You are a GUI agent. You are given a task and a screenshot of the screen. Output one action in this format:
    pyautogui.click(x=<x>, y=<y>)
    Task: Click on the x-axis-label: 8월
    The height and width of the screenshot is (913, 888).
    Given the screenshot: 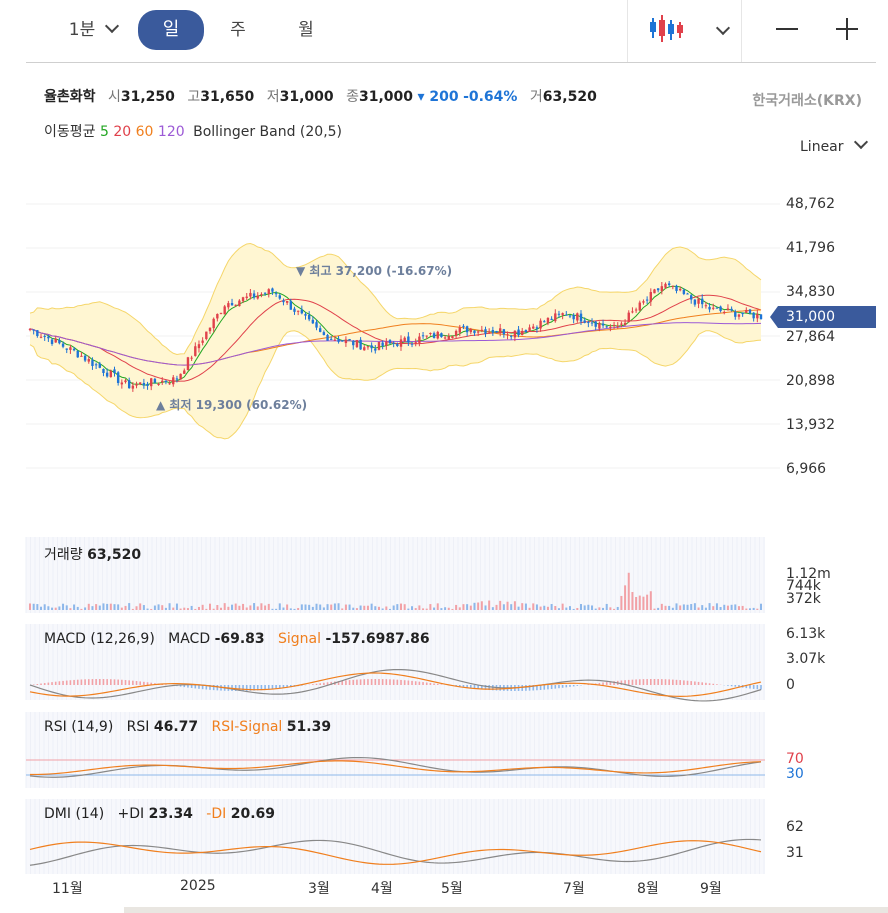 What is the action you would take?
    pyautogui.click(x=648, y=889)
    